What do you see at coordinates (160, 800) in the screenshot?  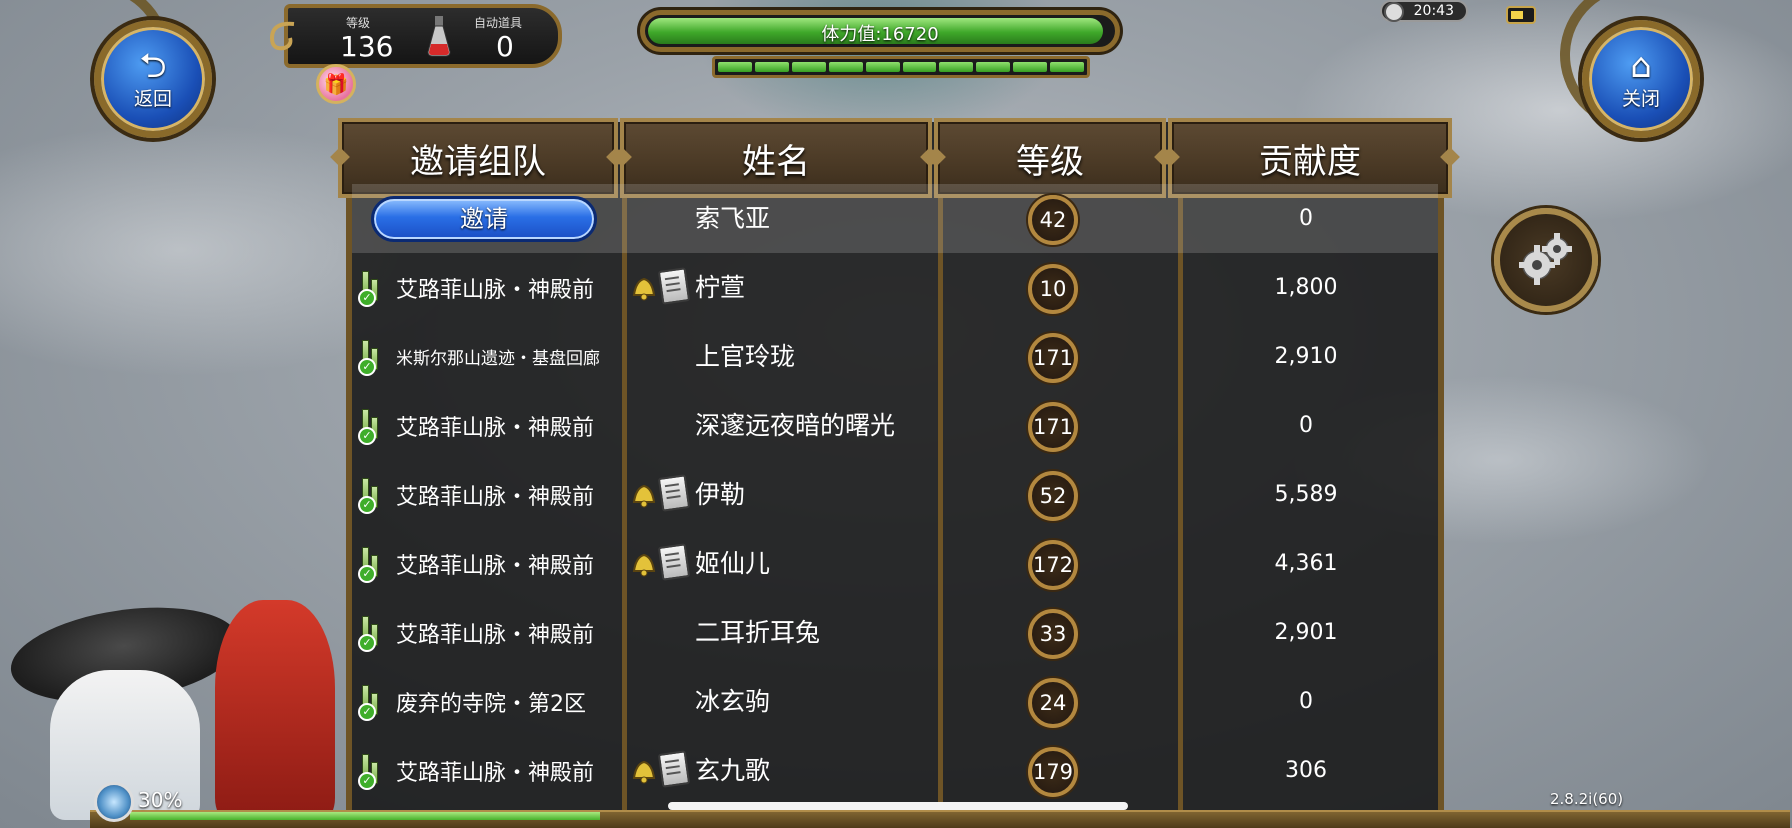 I see `experience-percent: 30%` at bounding box center [160, 800].